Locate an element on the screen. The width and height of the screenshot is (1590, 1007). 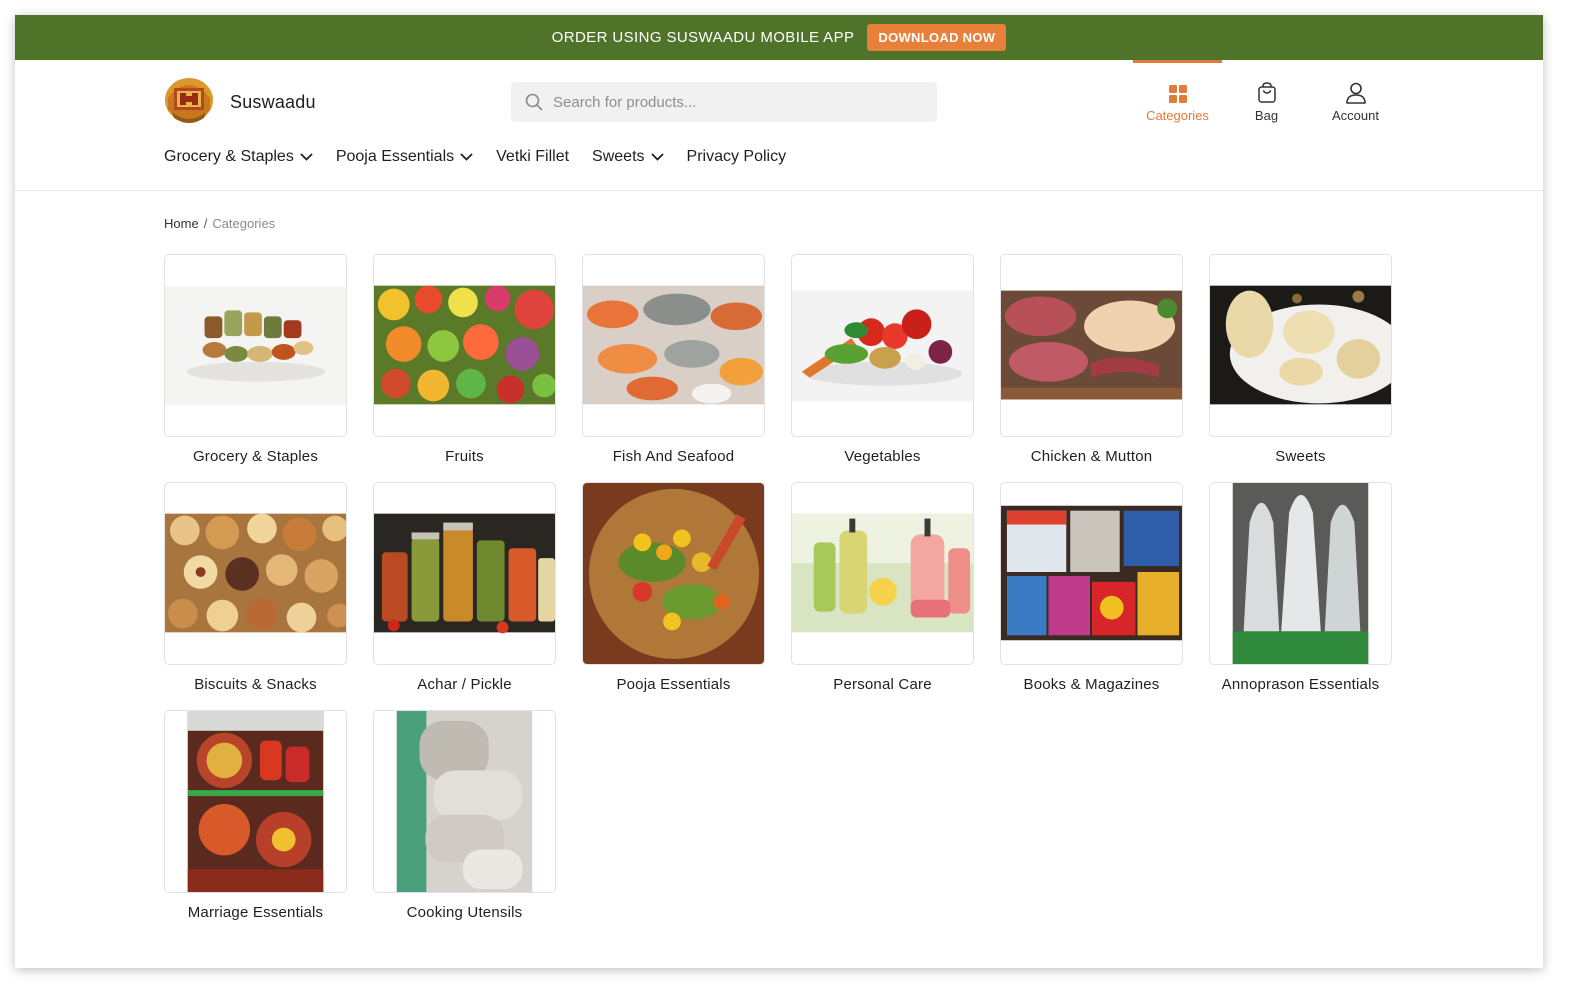
categories-button: Categories is located at coordinates (1177, 95).